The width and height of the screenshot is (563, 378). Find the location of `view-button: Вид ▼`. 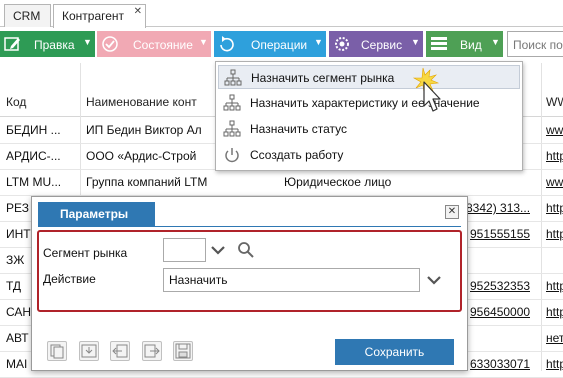

view-button: Вид ▼ is located at coordinates (464, 44).